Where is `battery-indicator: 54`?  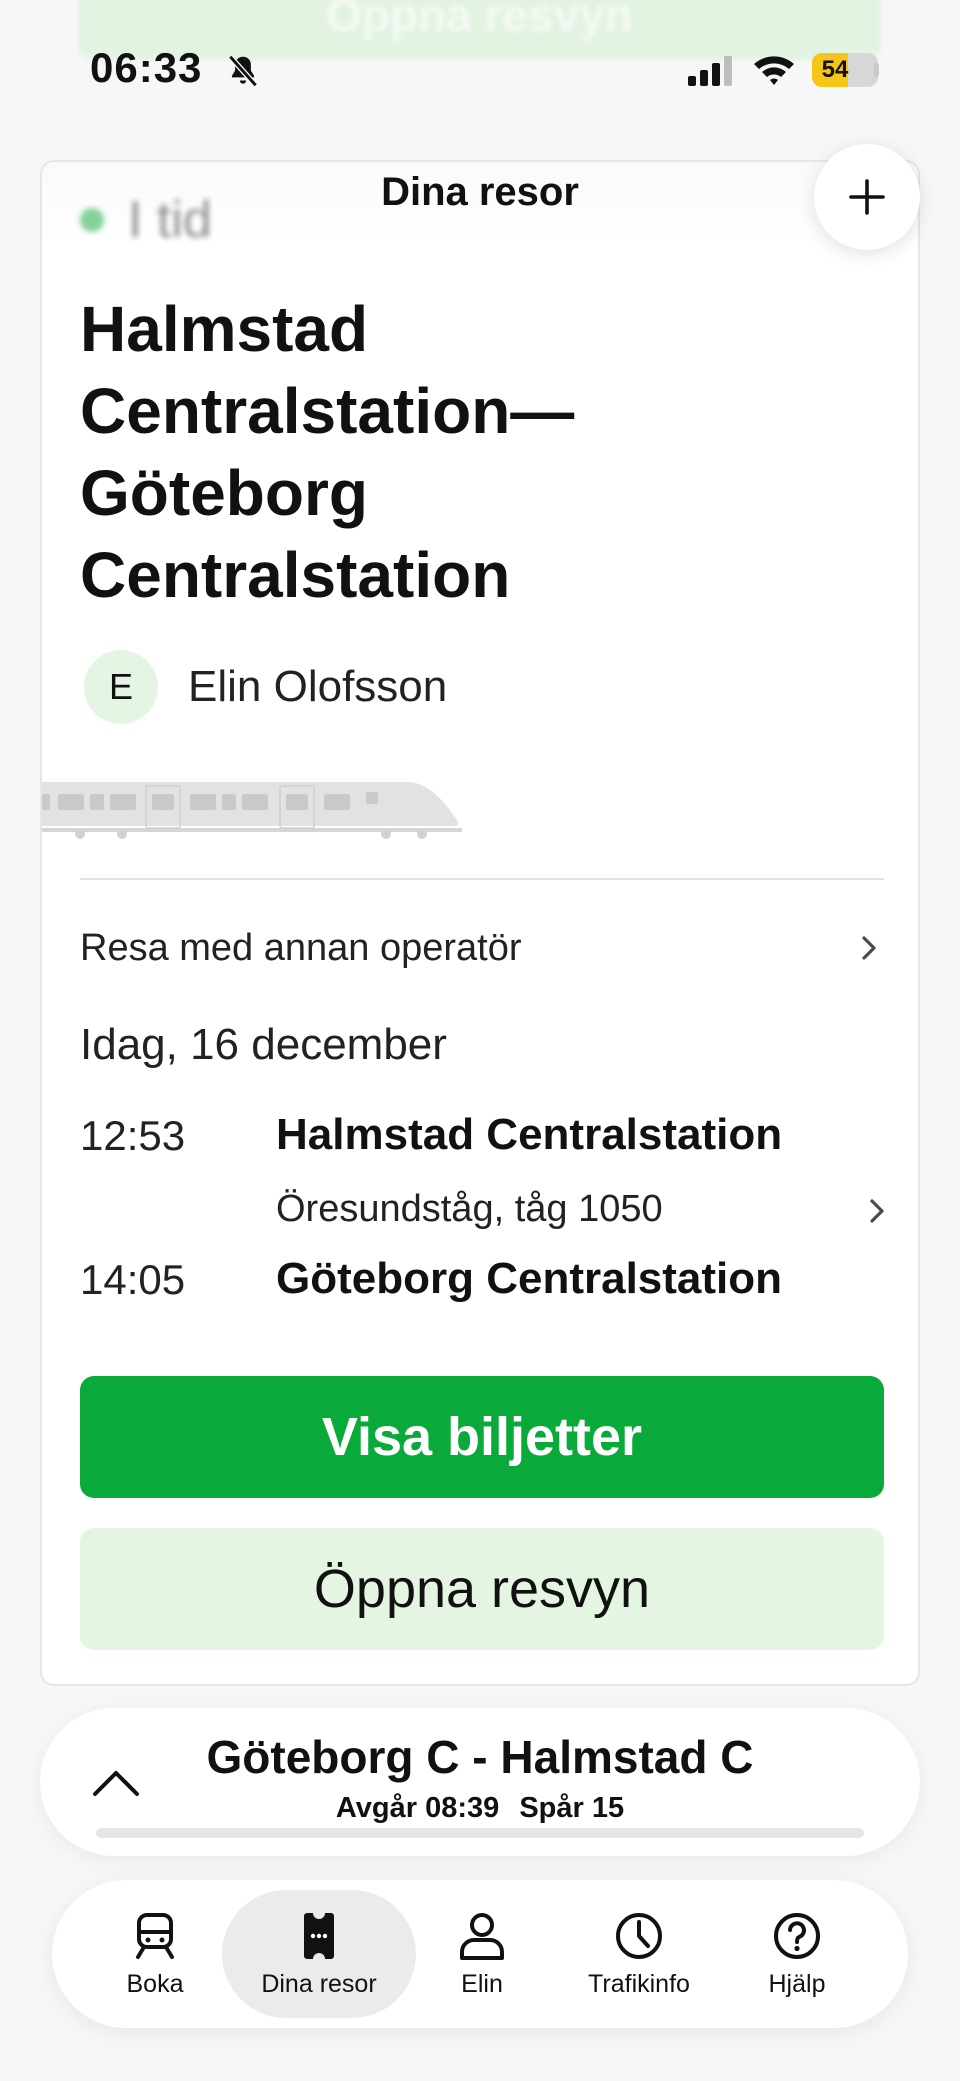 battery-indicator: 54 is located at coordinates (845, 70).